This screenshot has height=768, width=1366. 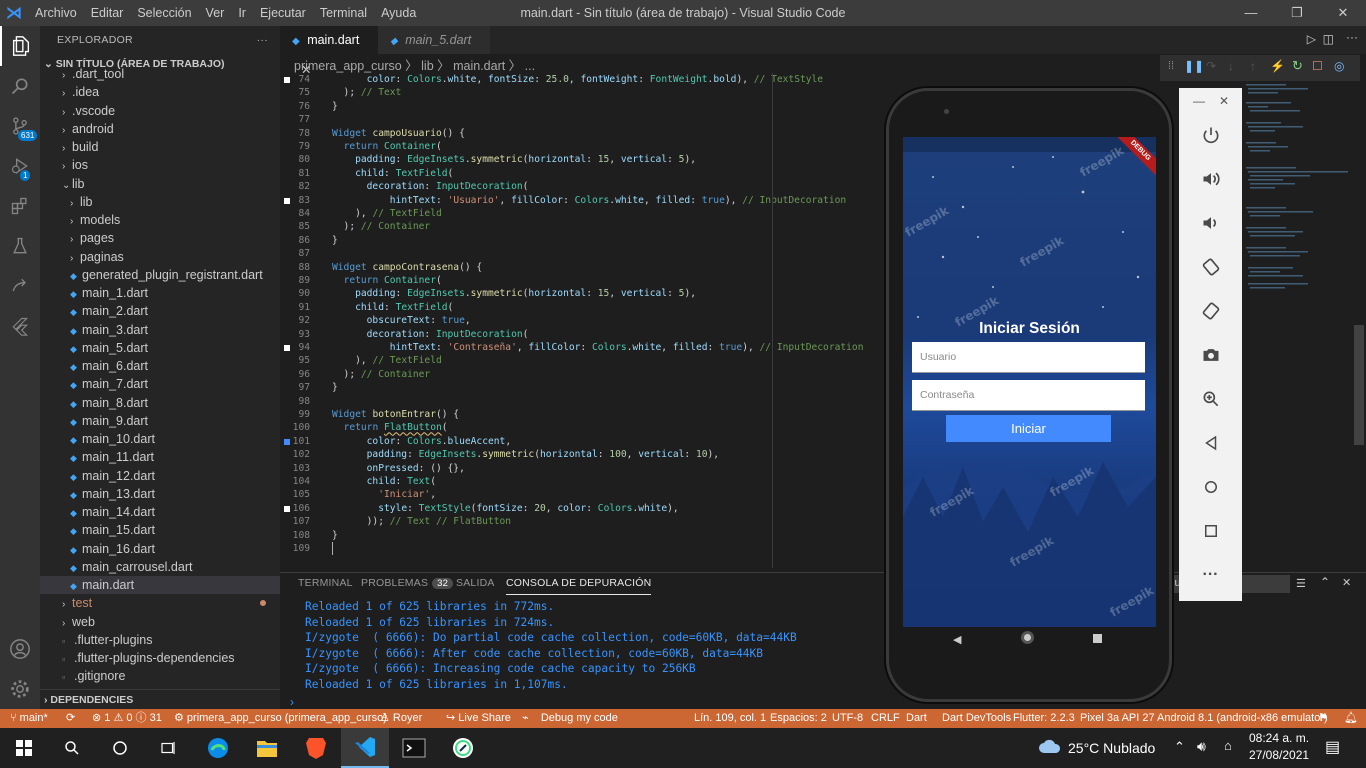 I want to click on step-over-icon: ↷, so click(x=1211, y=66).